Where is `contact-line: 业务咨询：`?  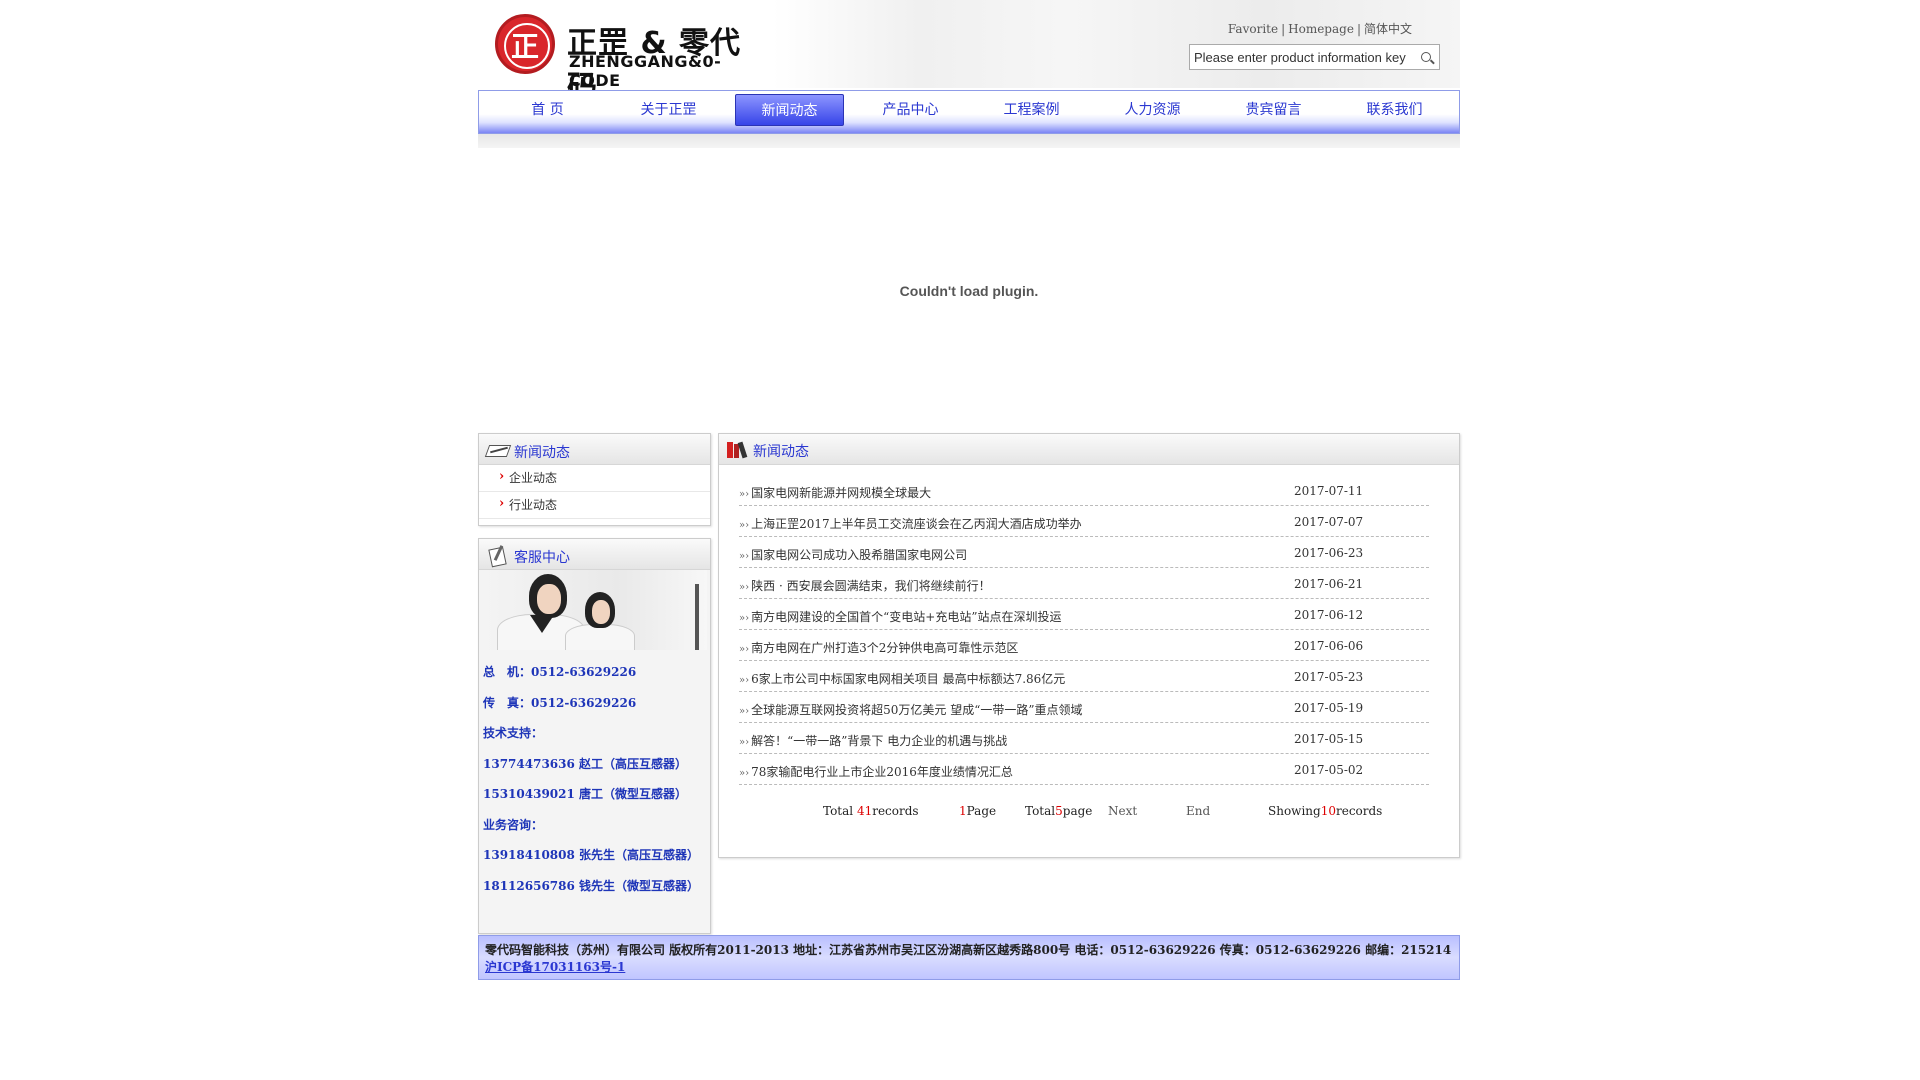 contact-line: 业务咨询： is located at coordinates (513, 824).